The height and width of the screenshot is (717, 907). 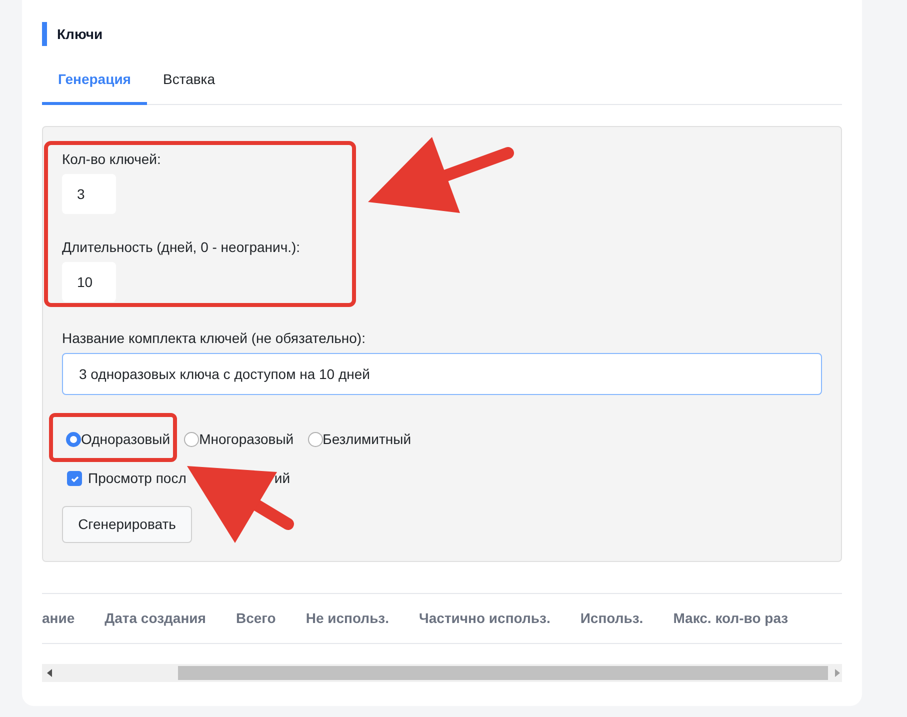 I want to click on section-title: Ключи, so click(x=80, y=34).